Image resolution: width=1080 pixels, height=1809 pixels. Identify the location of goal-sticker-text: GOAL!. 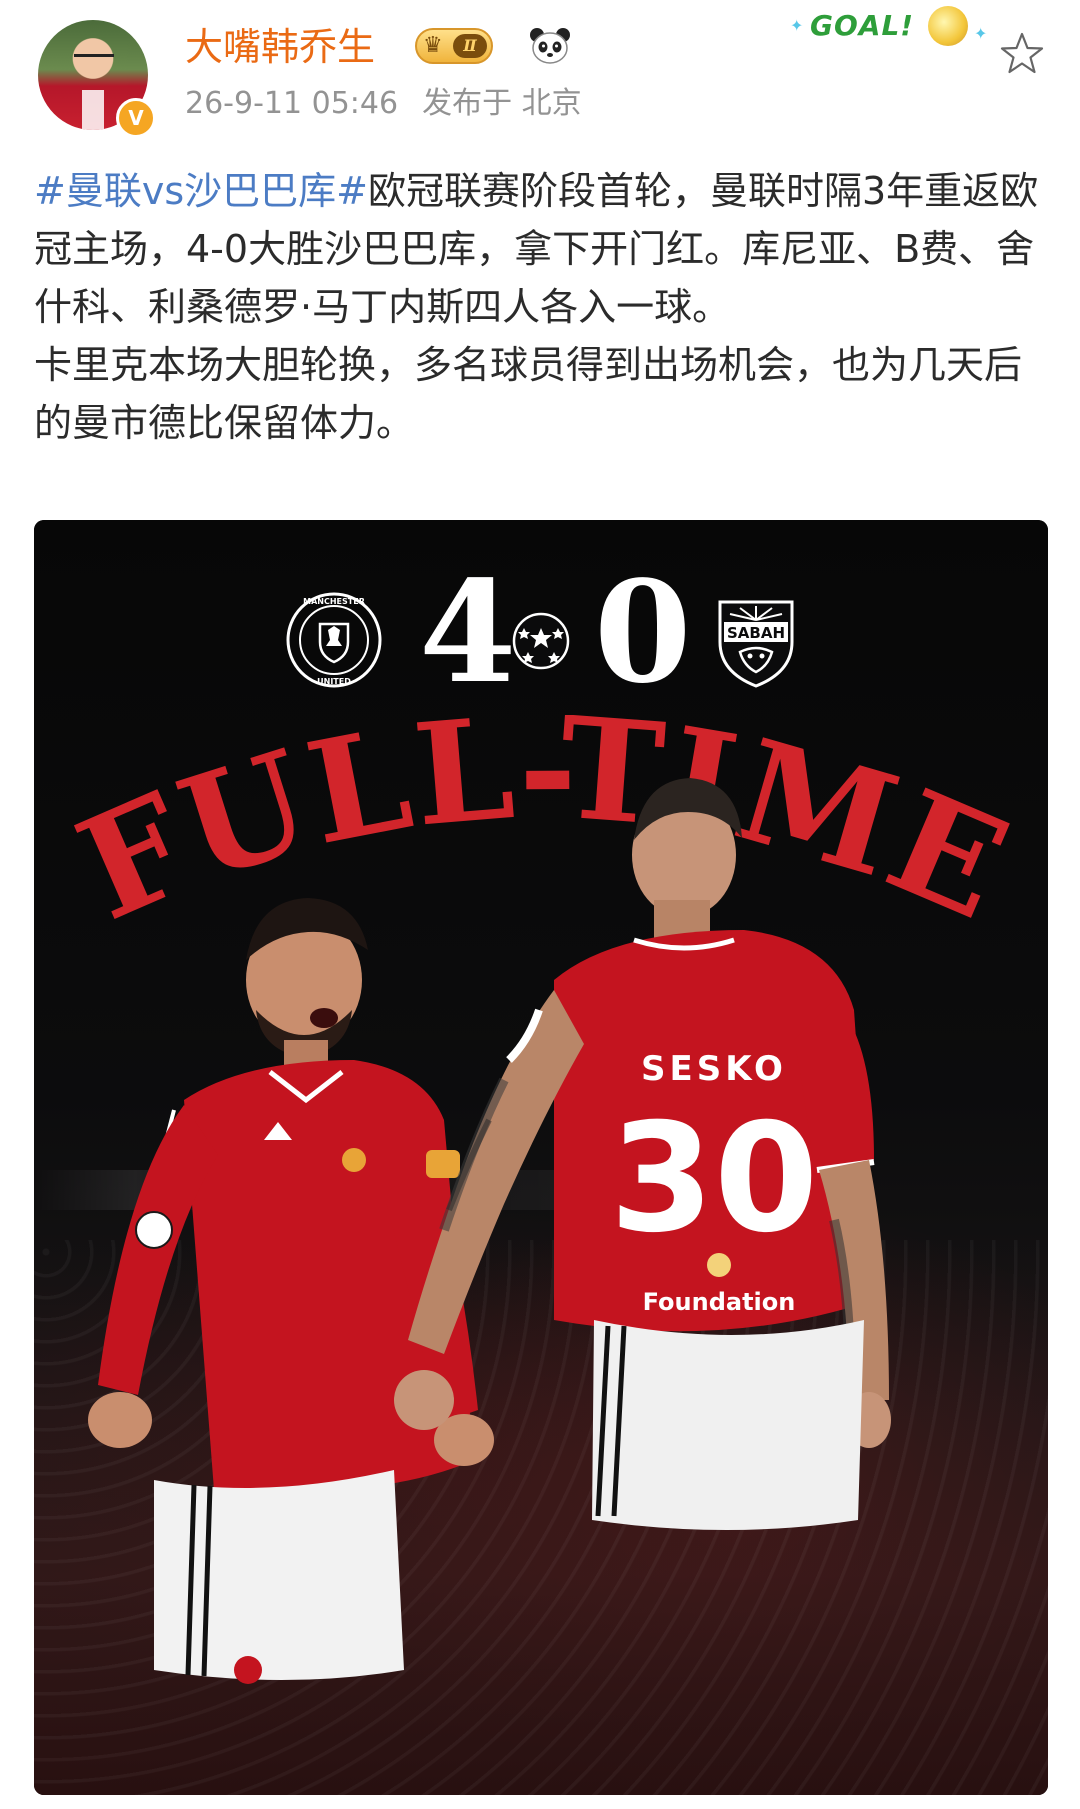
(862, 25).